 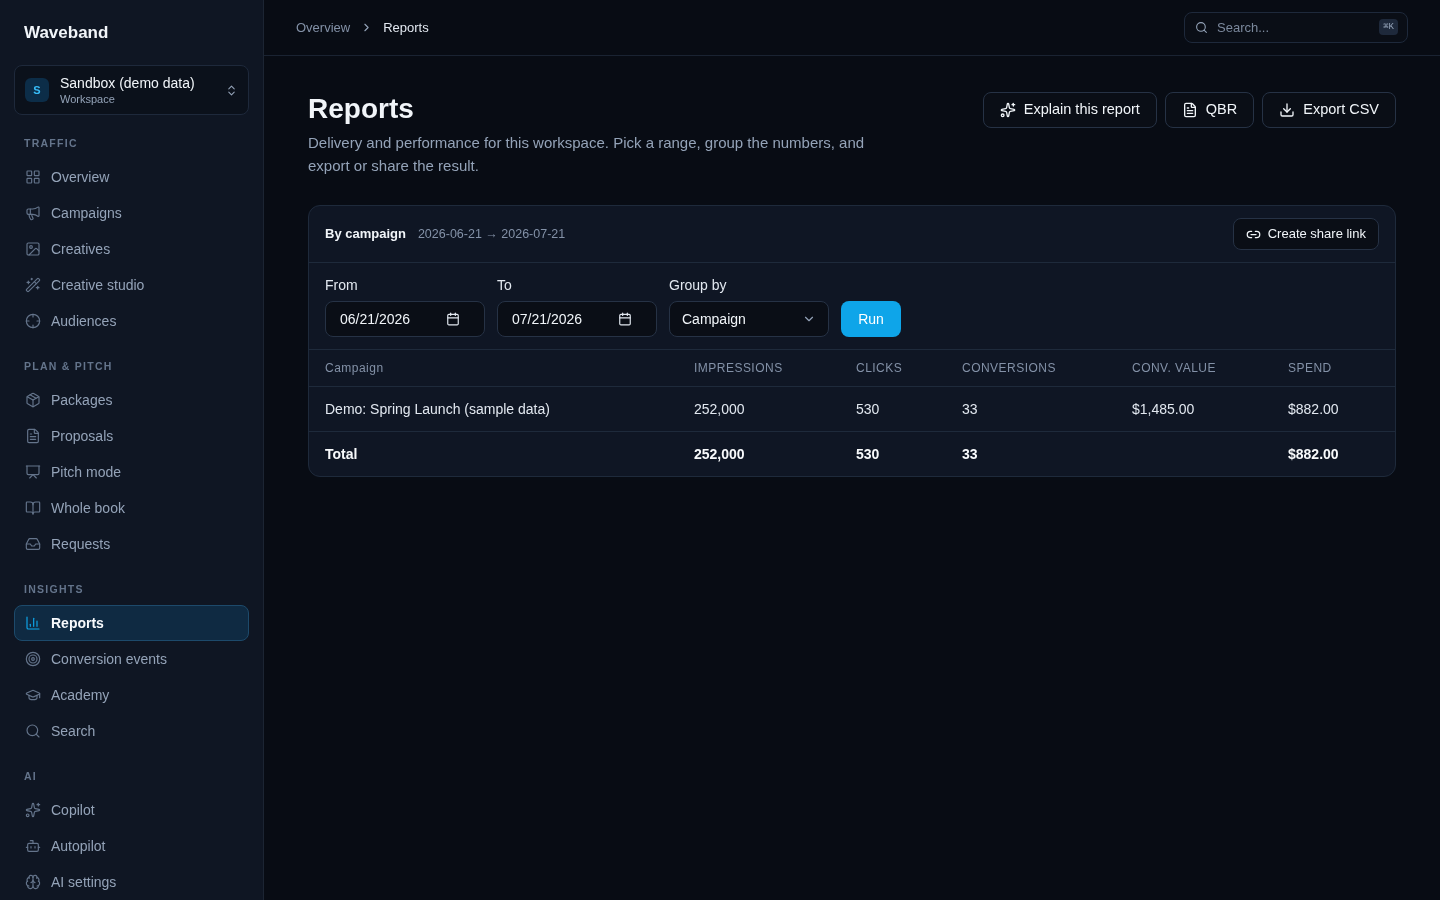 I want to click on table-cell-text: 530, so click(x=868, y=409).